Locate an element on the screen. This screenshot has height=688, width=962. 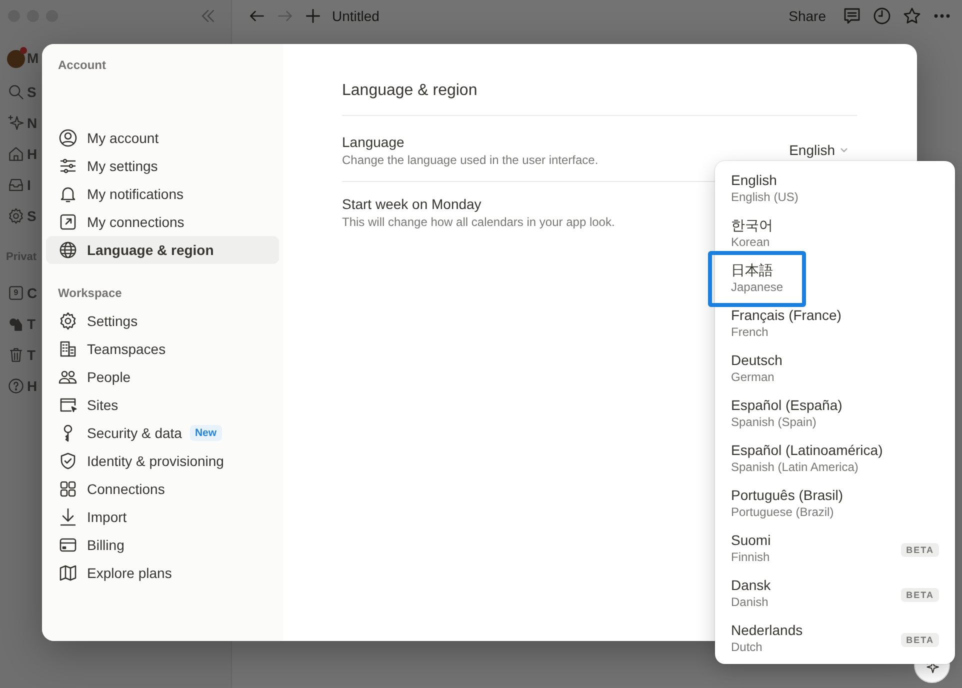
language-option: 한국어 Korean is located at coordinates (835, 234).